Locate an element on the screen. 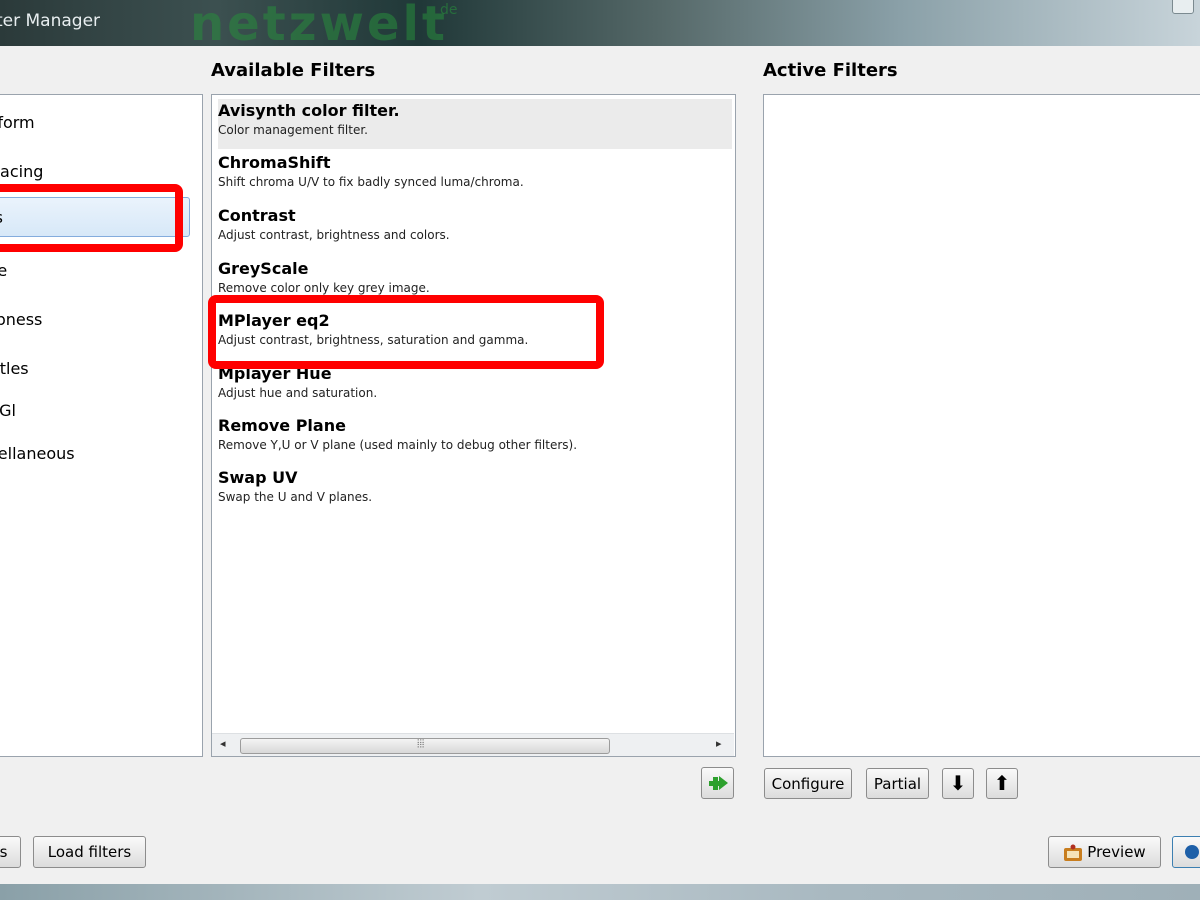  category-item: sform is located at coordinates (17, 123).